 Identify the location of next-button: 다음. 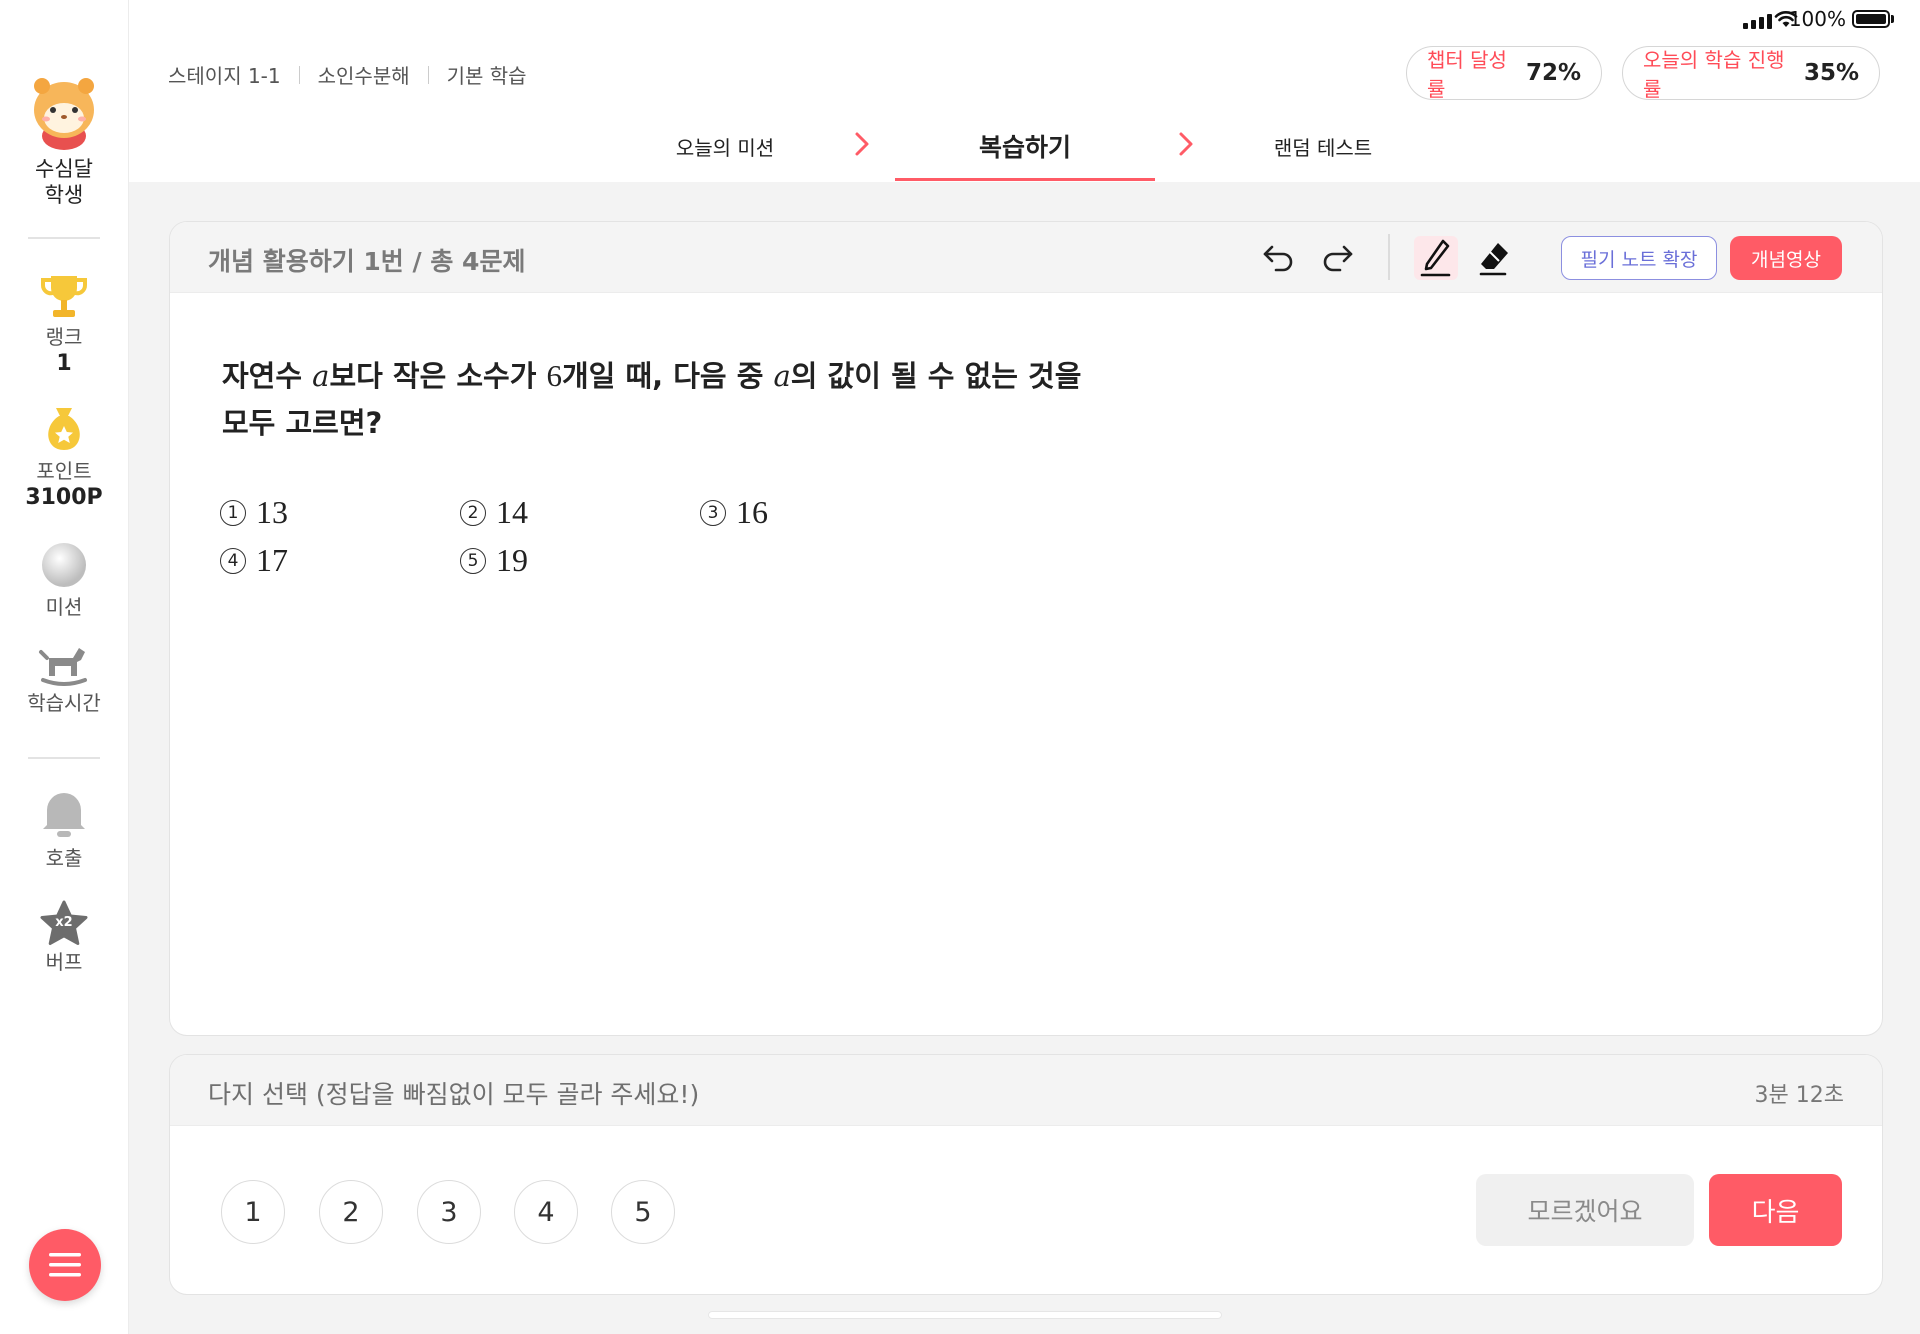
(1775, 1210).